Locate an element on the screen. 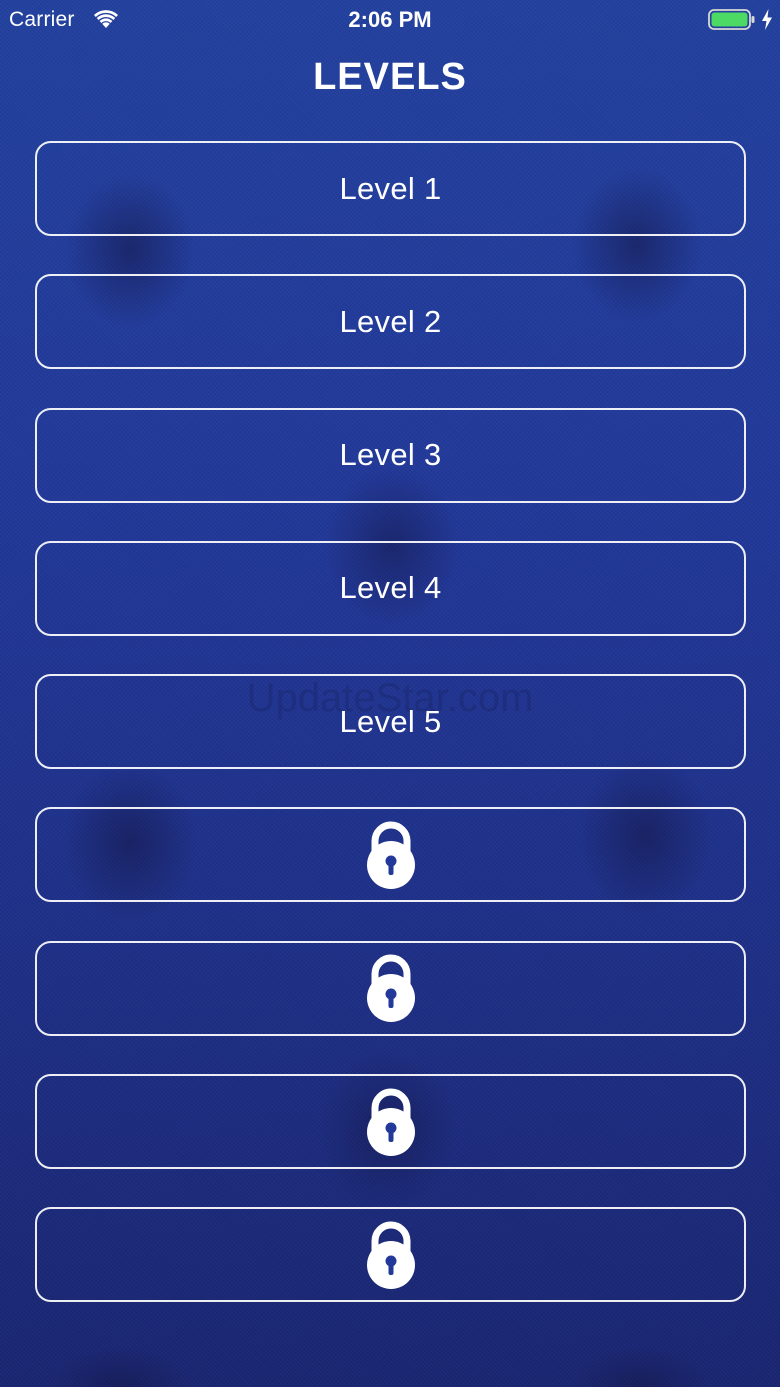  level-button: Level 3 is located at coordinates (390, 455).